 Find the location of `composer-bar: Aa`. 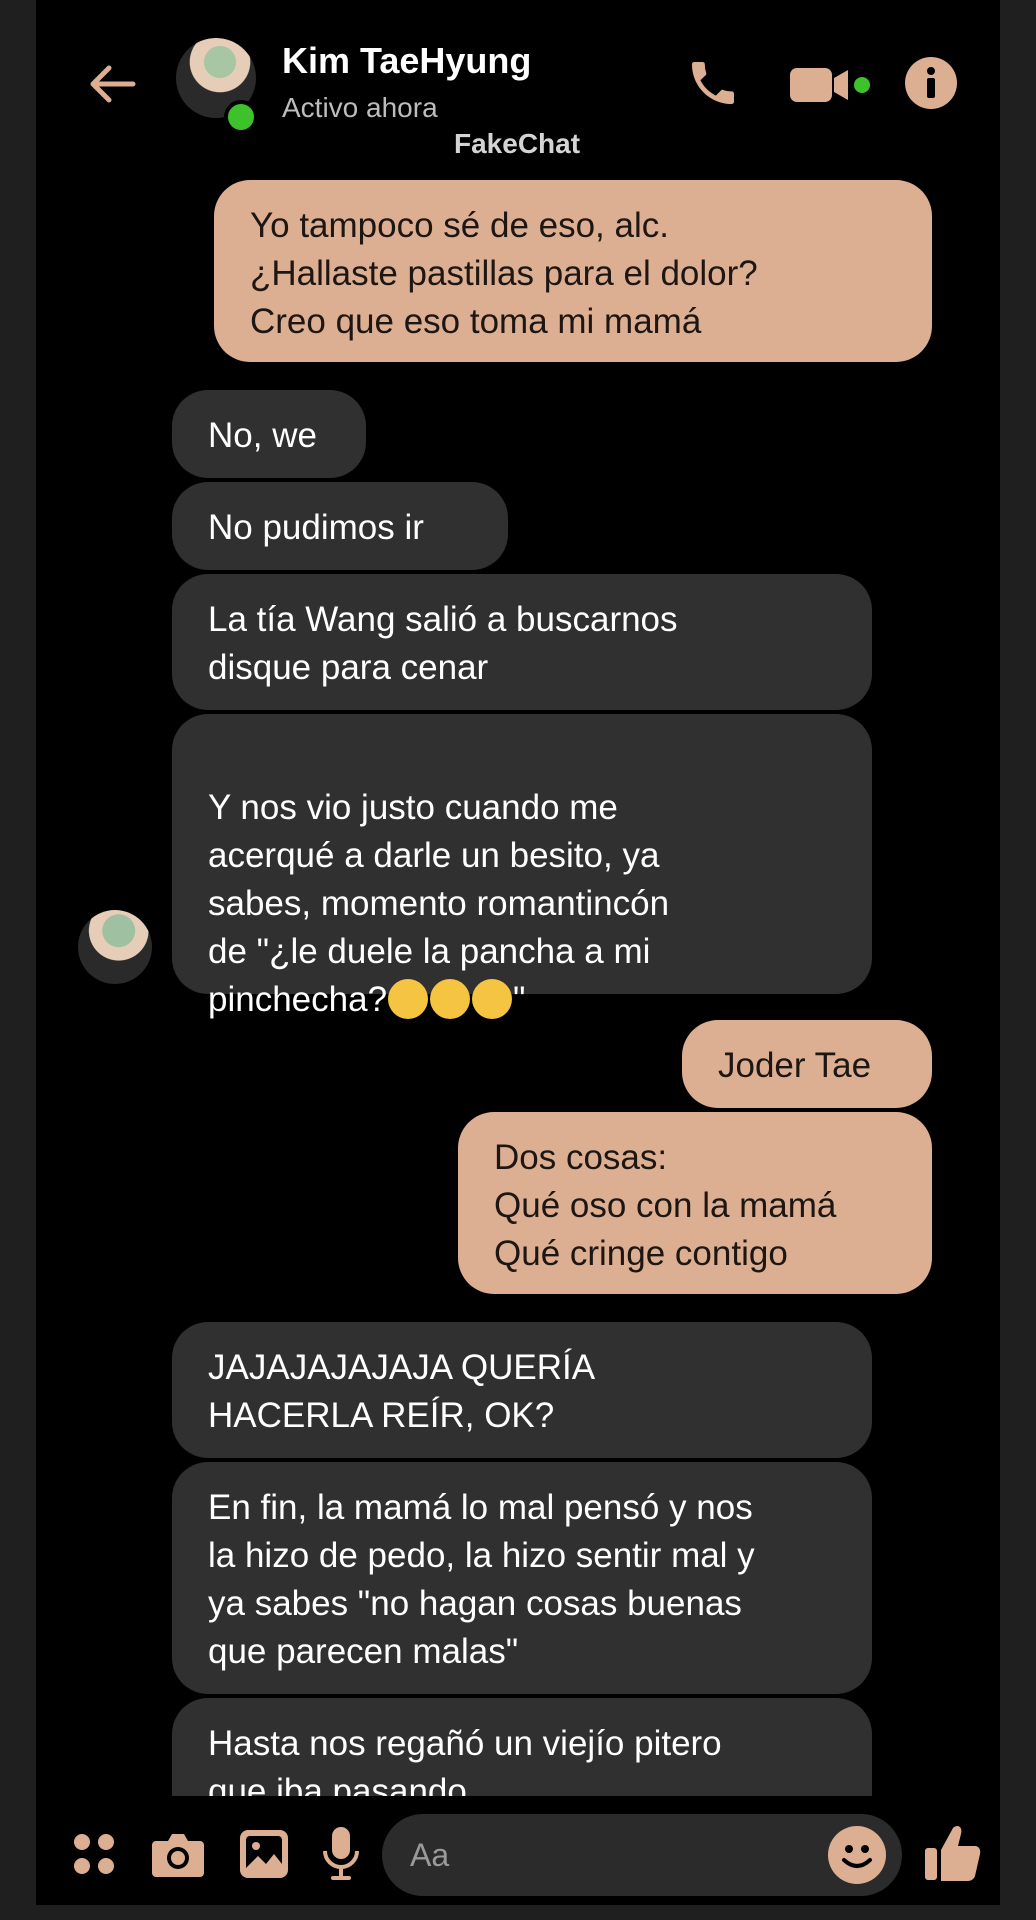

composer-bar: Aa is located at coordinates (518, 1850).